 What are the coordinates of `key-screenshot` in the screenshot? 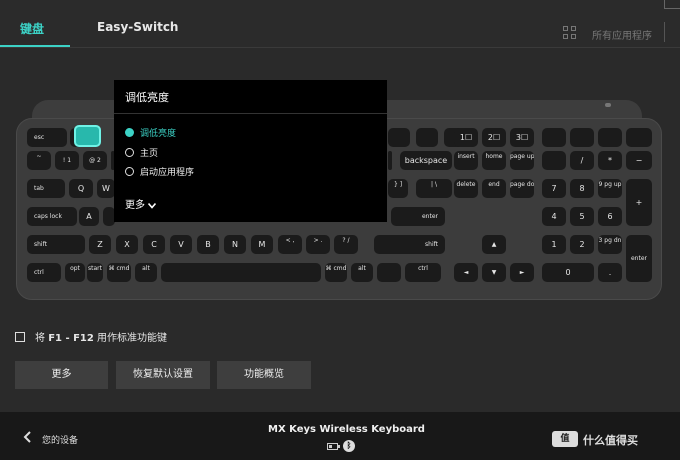 It's located at (582, 137).